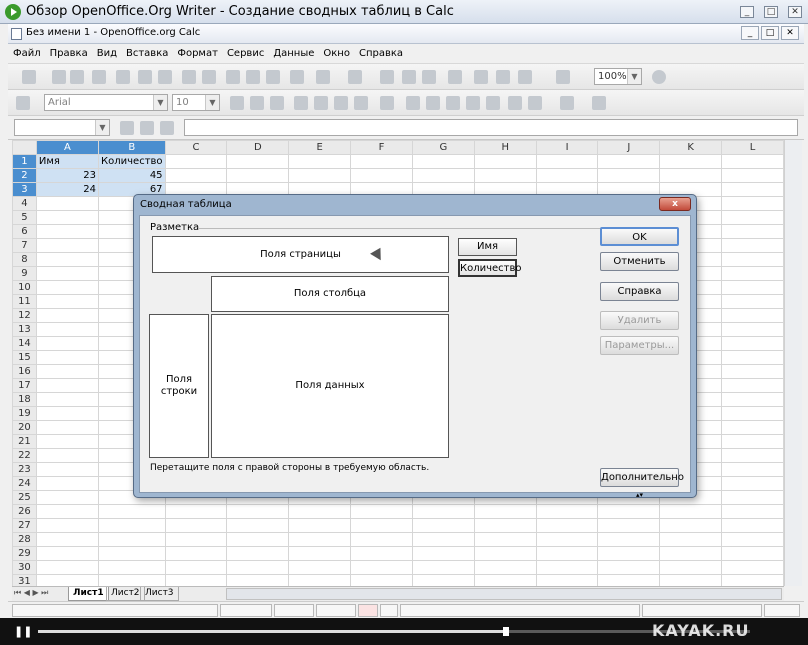  What do you see at coordinates (24, 301) in the screenshot?
I see `row-header: 11` at bounding box center [24, 301].